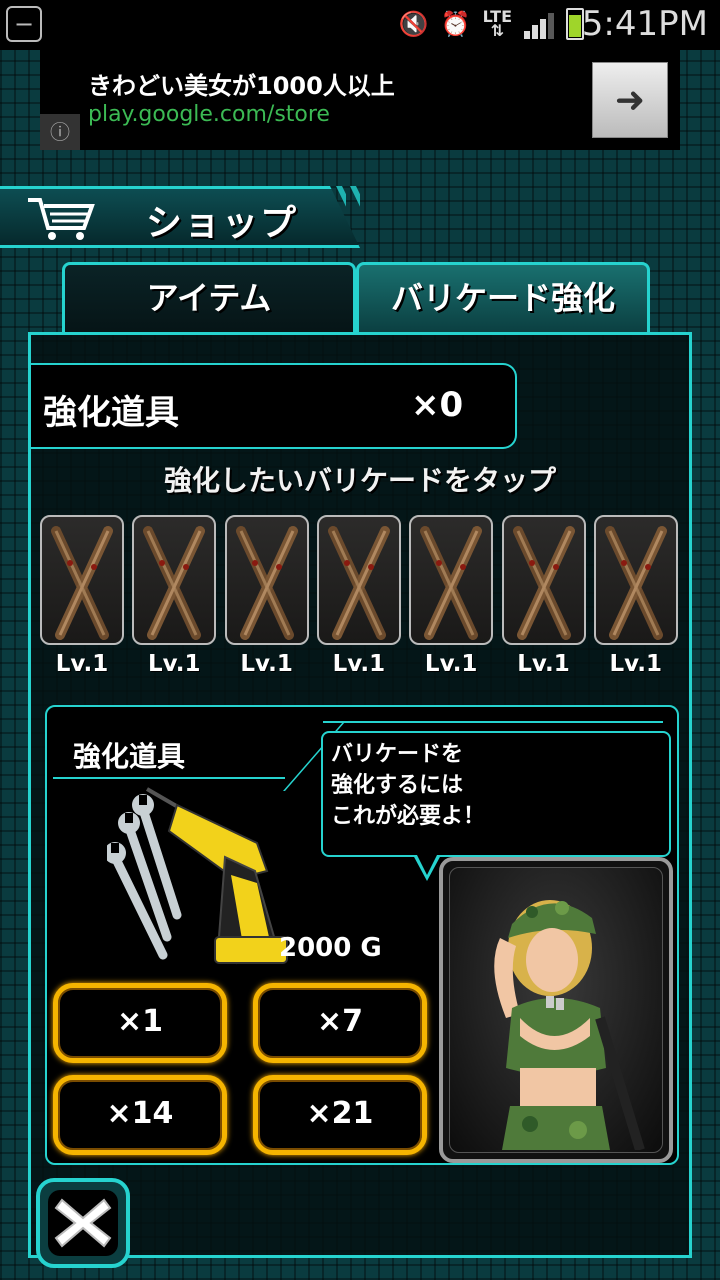 The height and width of the screenshot is (1280, 720). What do you see at coordinates (503, 298) in the screenshot?
I see `tab-barricade-upgrade: バリケード強化` at bounding box center [503, 298].